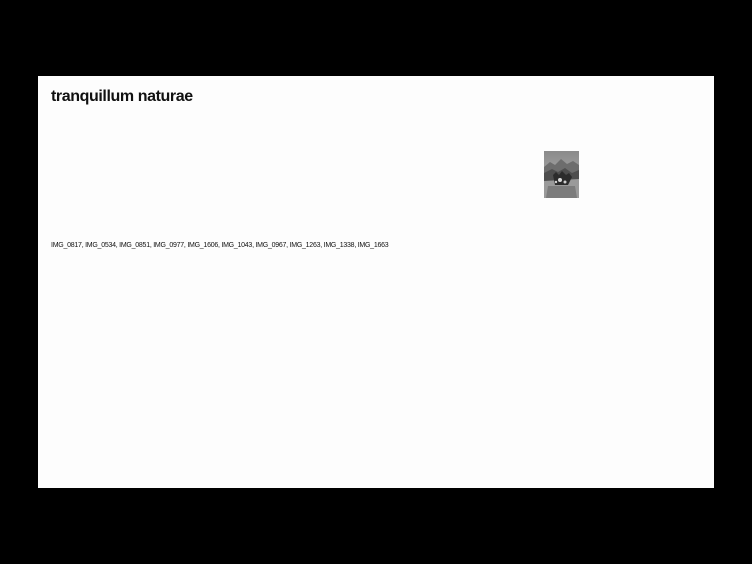 Image resolution: width=752 pixels, height=564 pixels. Describe the element at coordinates (122, 97) in the screenshot. I see `site-title: tranquillum naturae` at that location.